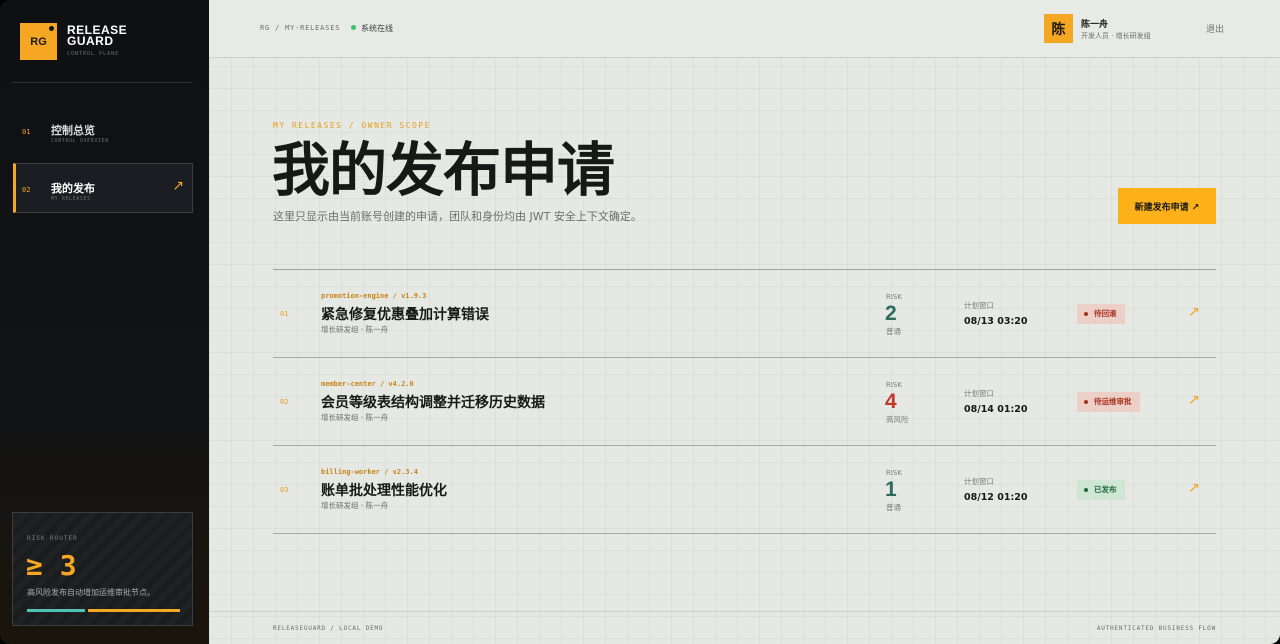 The height and width of the screenshot is (644, 1280). Describe the element at coordinates (1156, 628) in the screenshot. I see `footer-right-text: AUTHENTICATED BUSINESS FLOW` at that location.